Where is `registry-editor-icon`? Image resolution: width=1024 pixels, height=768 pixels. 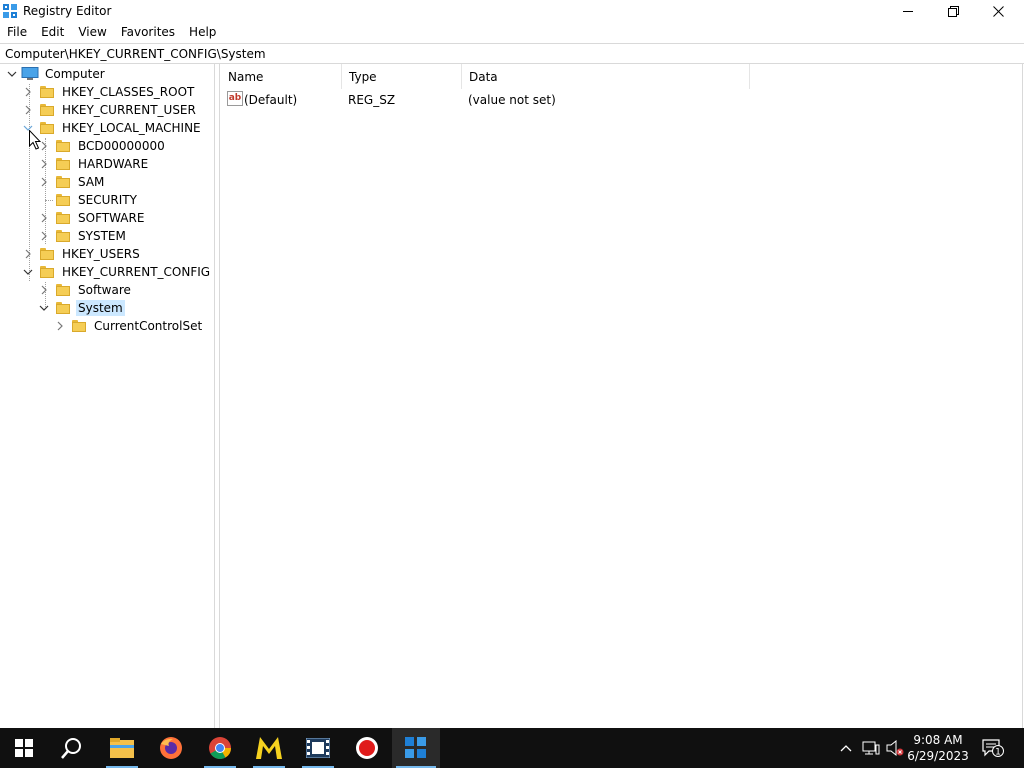
registry-editor-icon is located at coordinates (415, 747).